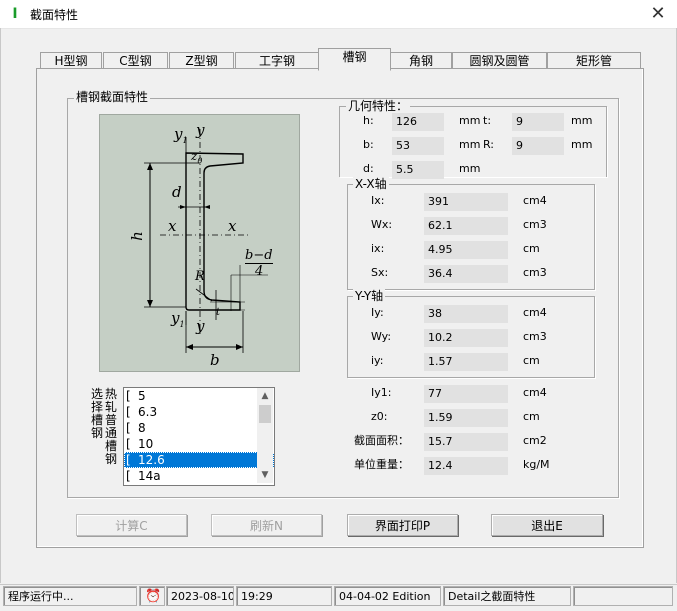 This screenshot has height=611, width=677. Describe the element at coordinates (507, 596) in the screenshot. I see `status-detail: Detail之截面特性` at that location.